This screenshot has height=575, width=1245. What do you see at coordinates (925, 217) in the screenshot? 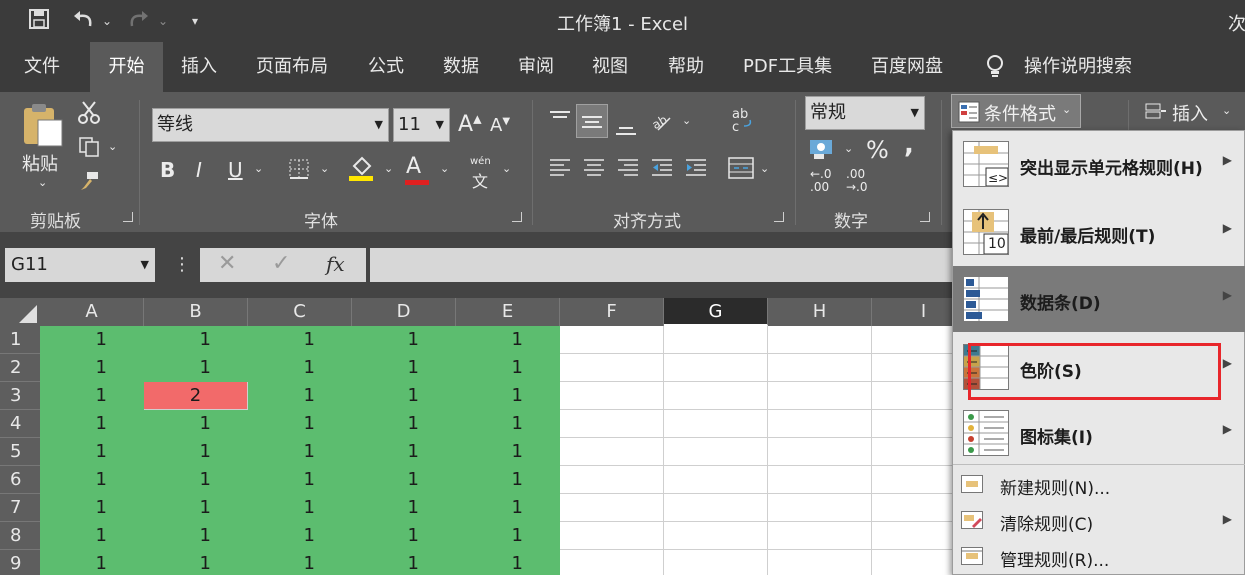
I see `number-launcher-icon` at bounding box center [925, 217].